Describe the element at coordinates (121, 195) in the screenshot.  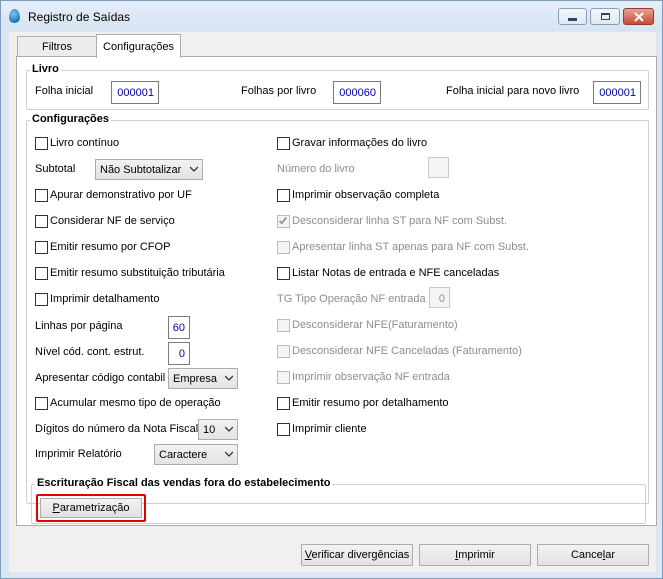
I see `apurar-uf-label: Apurar demonstrativo por UF` at that location.